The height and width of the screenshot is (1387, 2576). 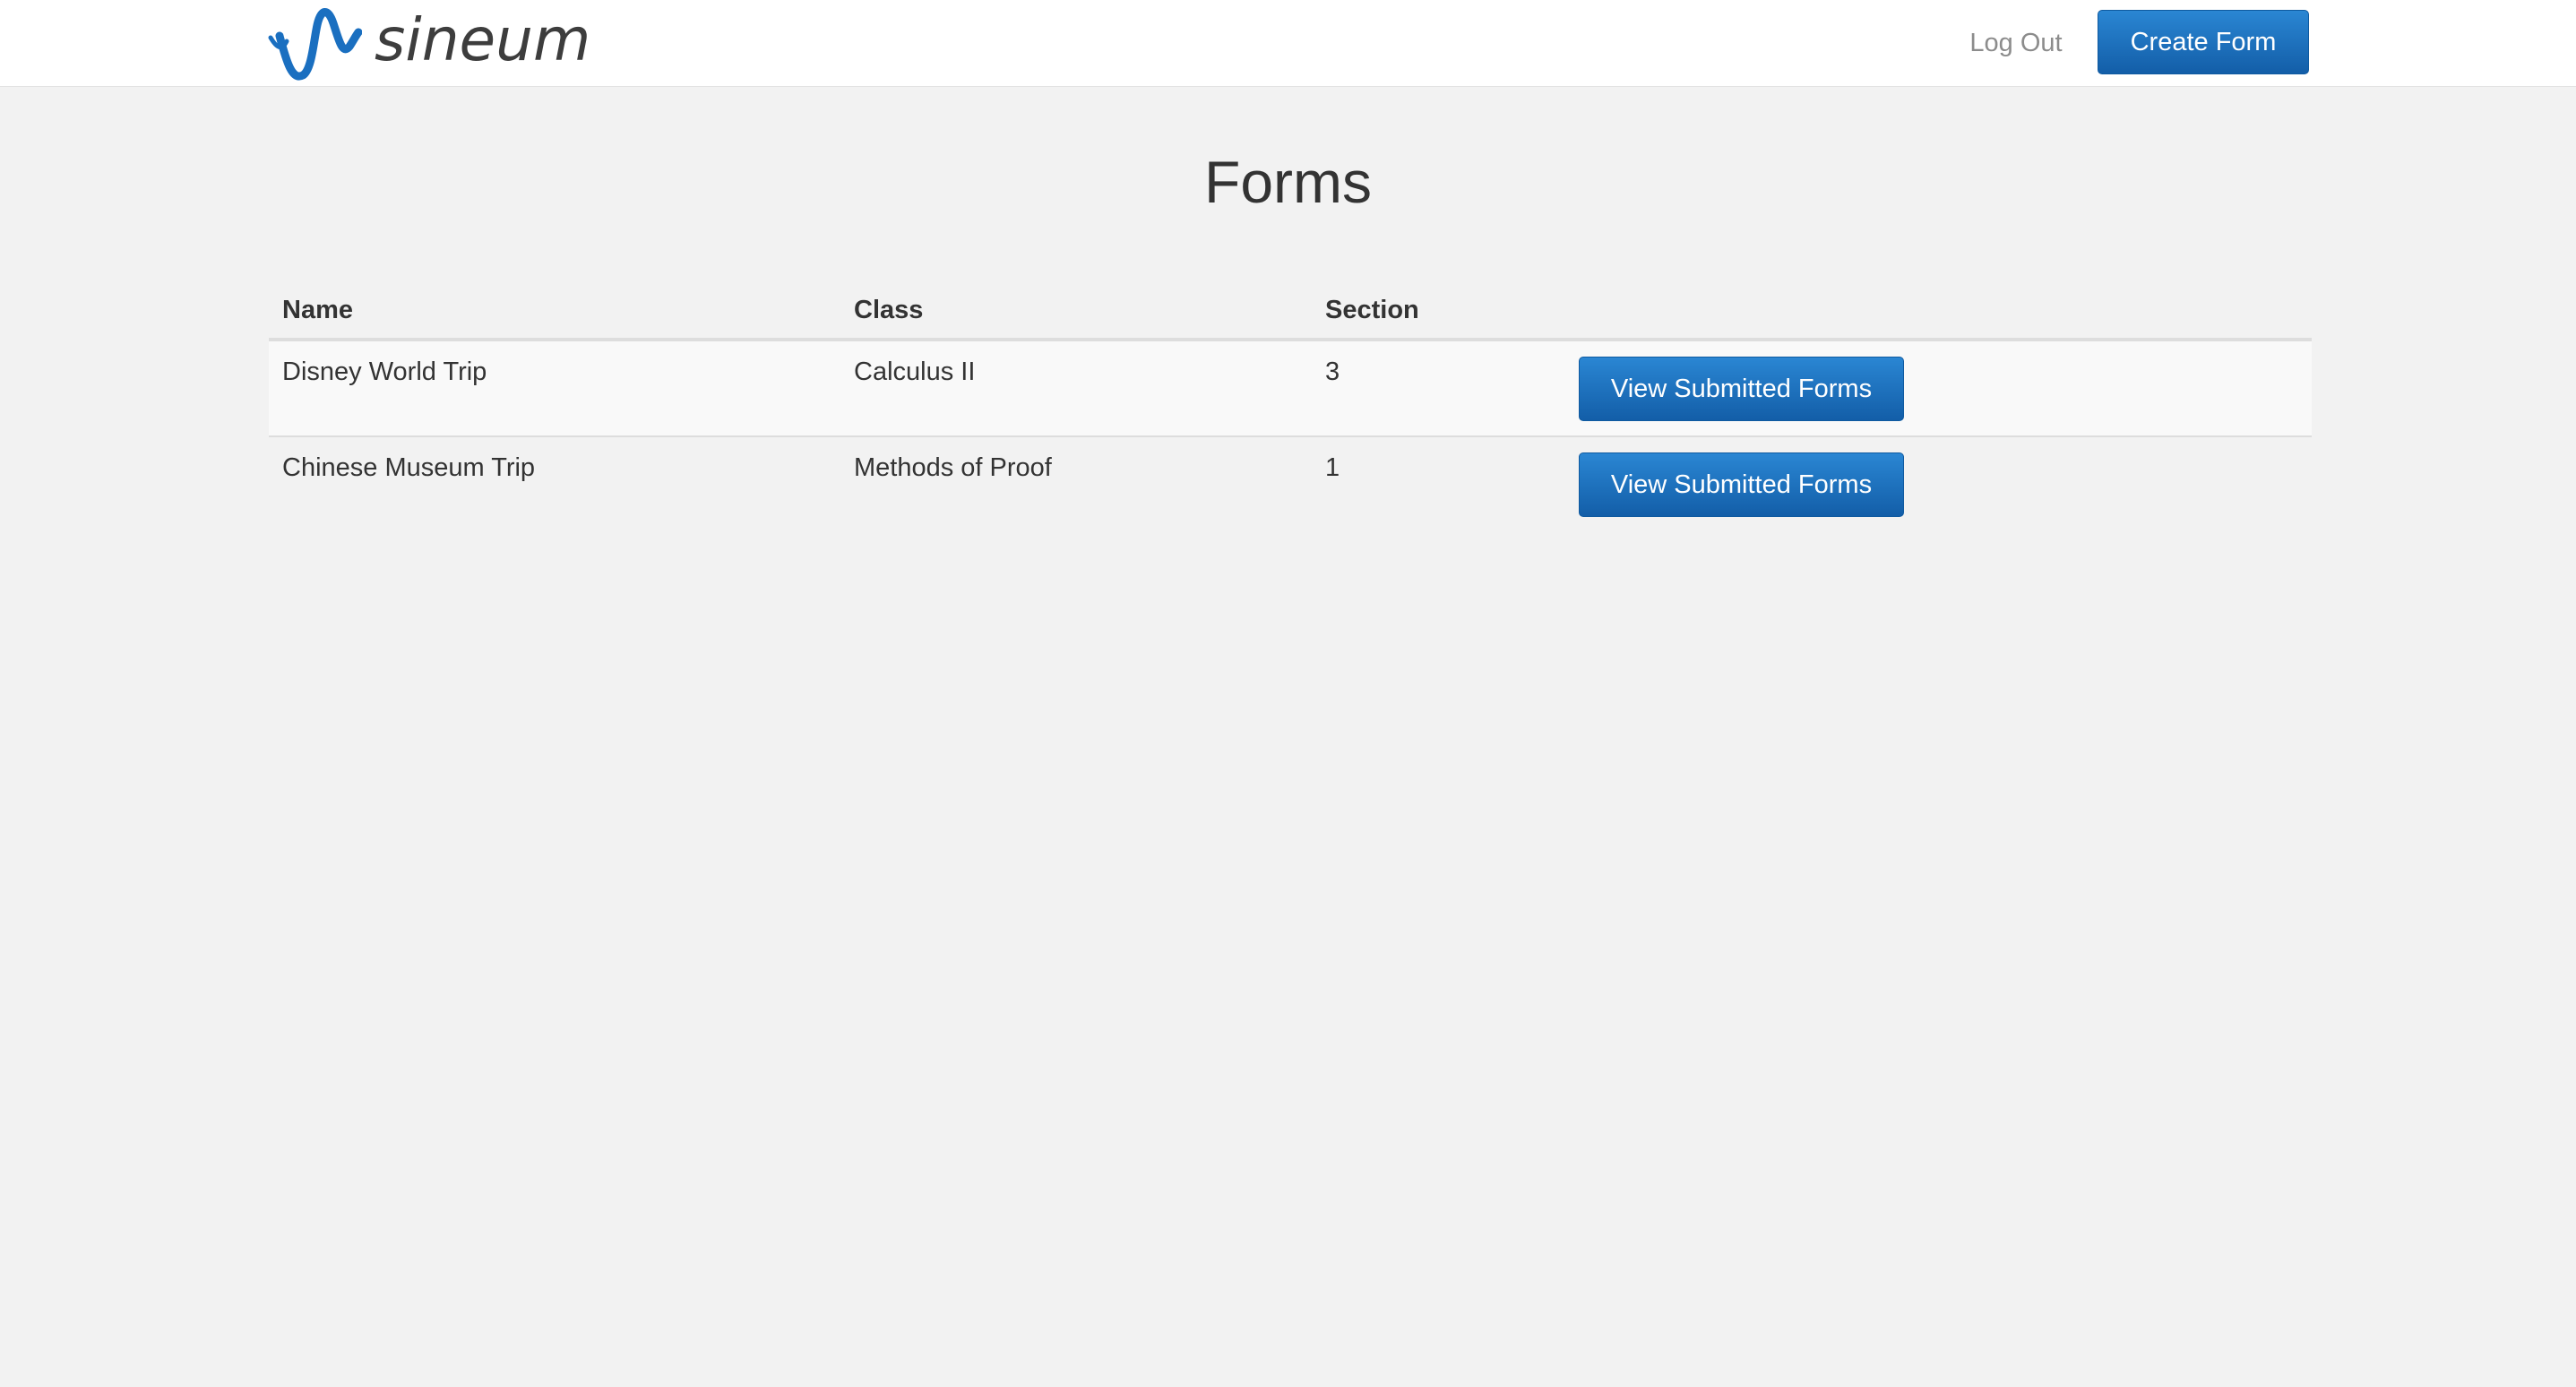 I want to click on page-title: Forms, so click(x=1288, y=182).